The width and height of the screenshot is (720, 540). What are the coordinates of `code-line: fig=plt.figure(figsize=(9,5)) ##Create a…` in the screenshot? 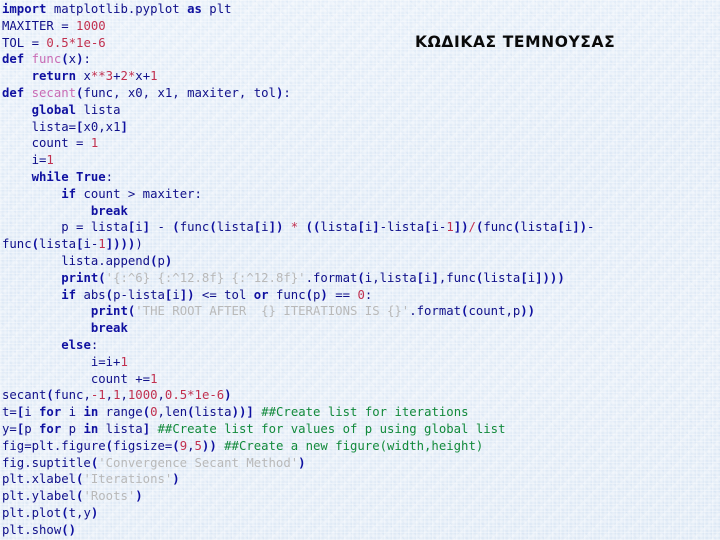 It's located at (243, 445).